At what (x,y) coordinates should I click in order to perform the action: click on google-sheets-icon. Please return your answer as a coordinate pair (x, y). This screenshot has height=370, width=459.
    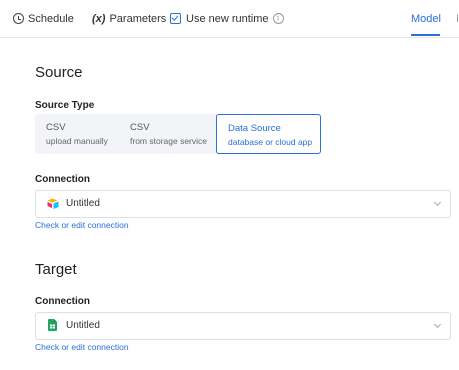
    Looking at the image, I should click on (52, 325).